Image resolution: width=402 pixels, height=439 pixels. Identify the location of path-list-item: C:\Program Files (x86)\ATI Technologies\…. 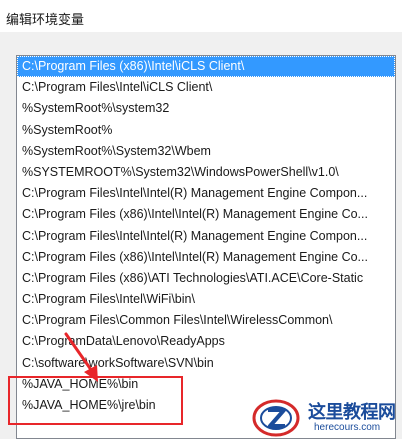
(206, 278).